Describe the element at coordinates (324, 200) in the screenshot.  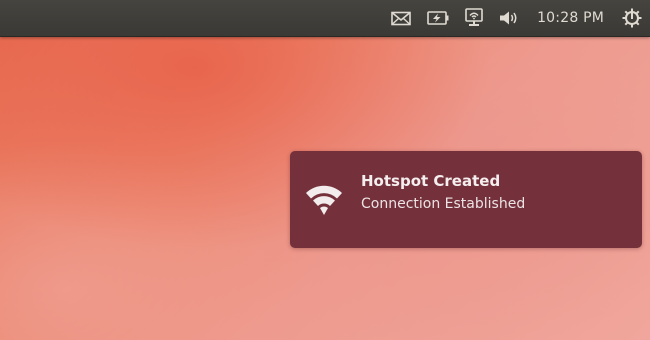
I see `wifi-icon` at that location.